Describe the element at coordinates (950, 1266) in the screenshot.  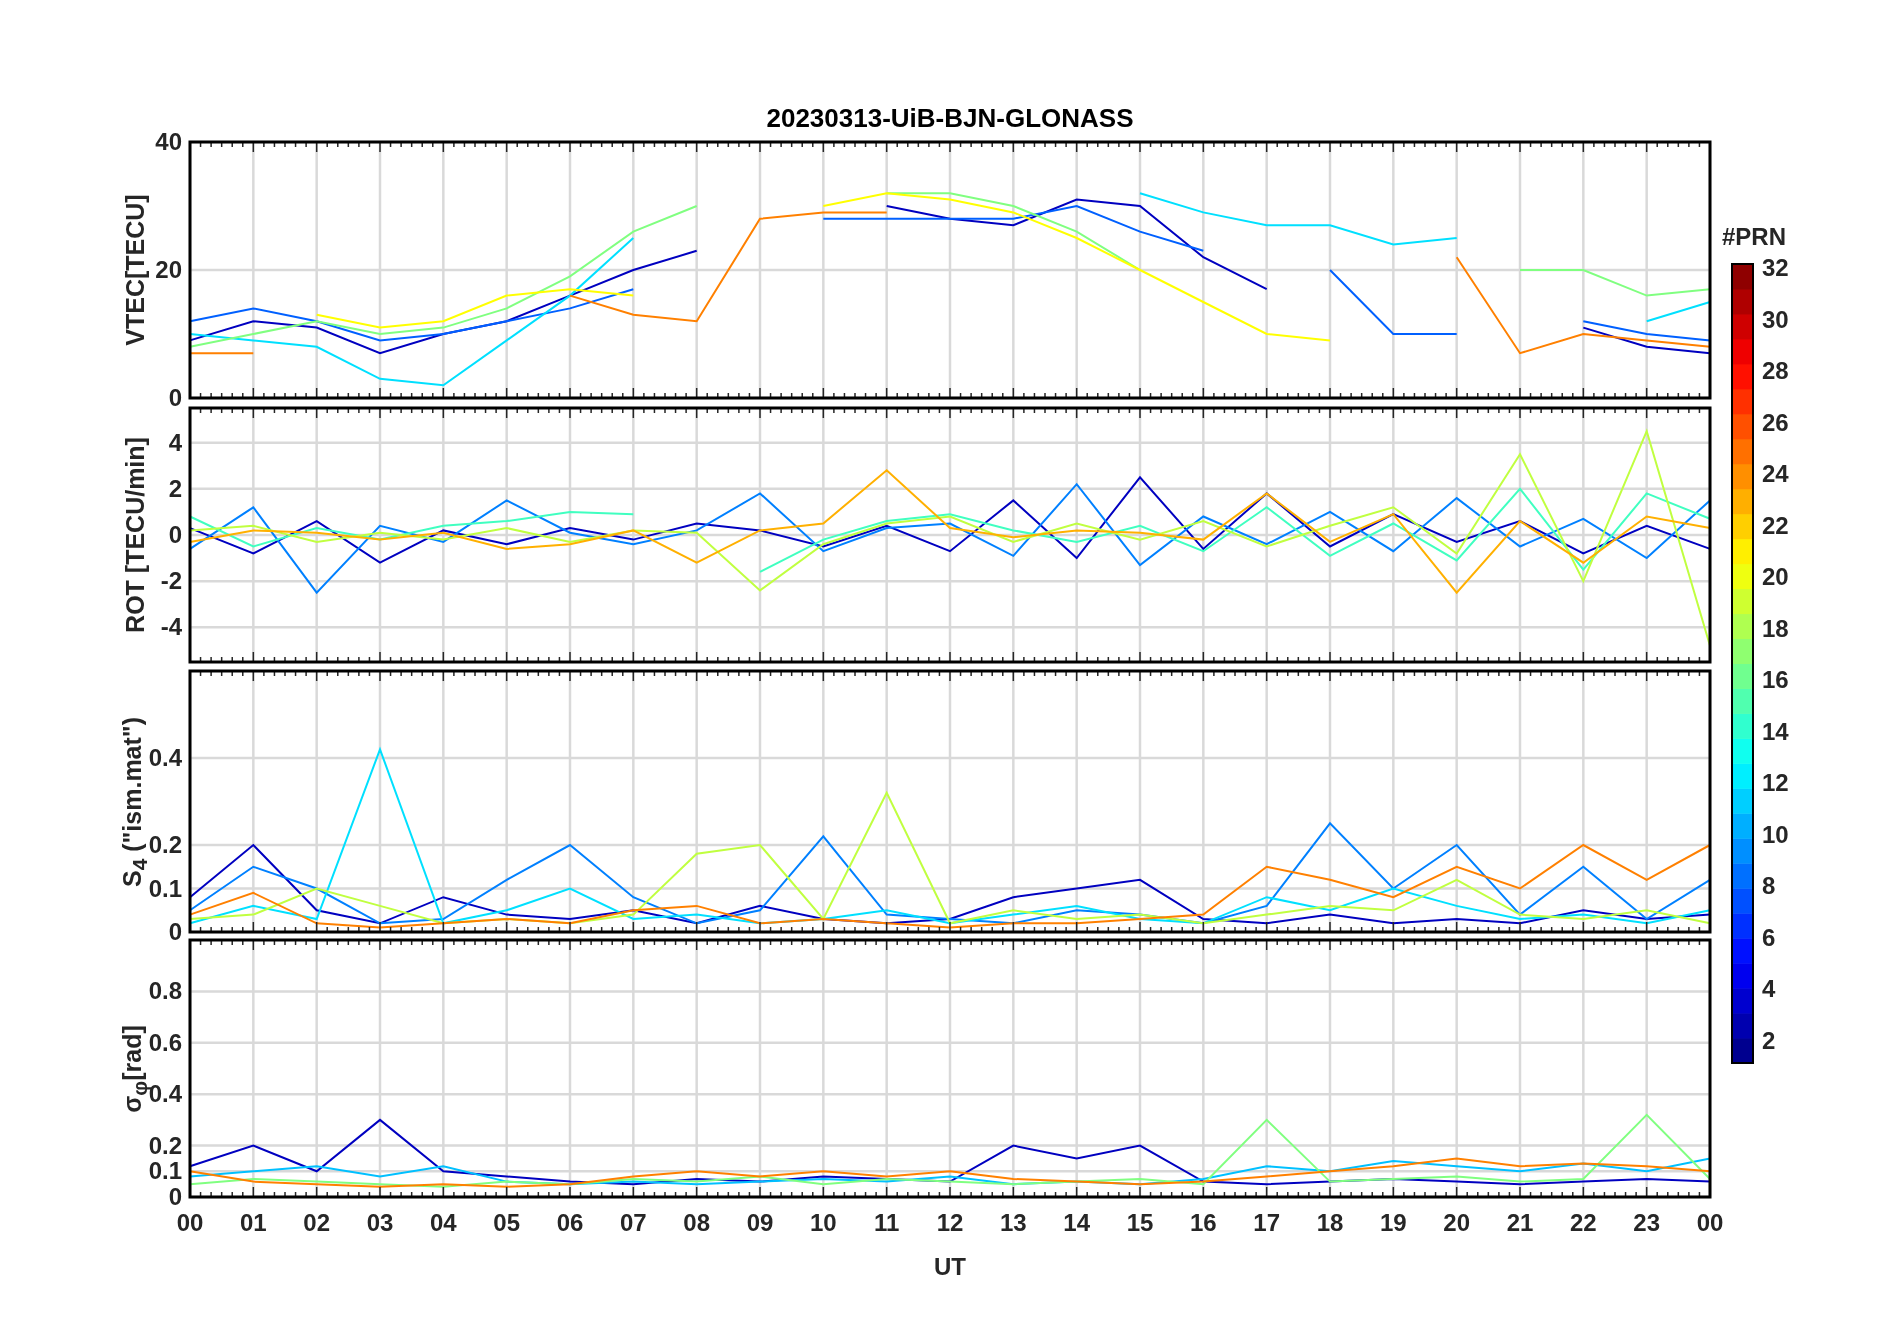
I see `axis-label: UT` at that location.